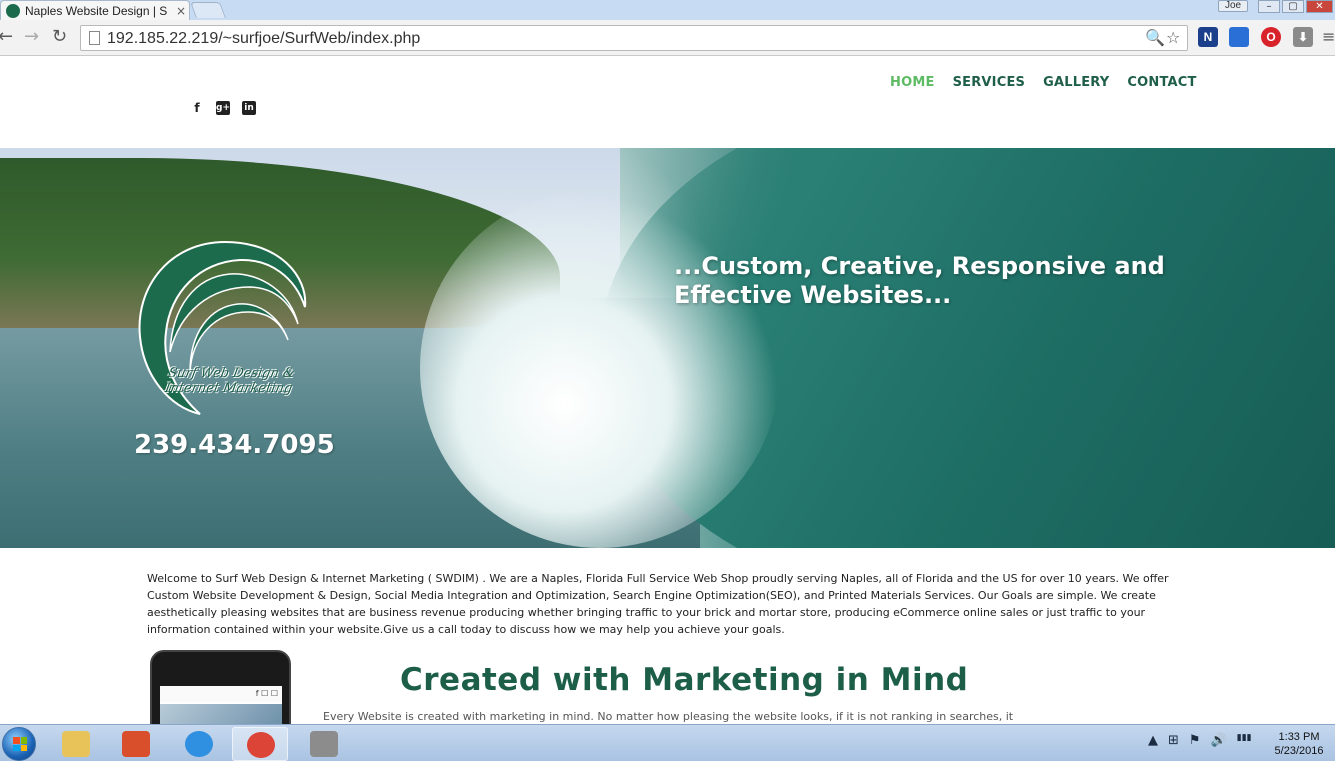 This screenshot has width=1335, height=761. I want to click on forward-icon: →, so click(31, 37).